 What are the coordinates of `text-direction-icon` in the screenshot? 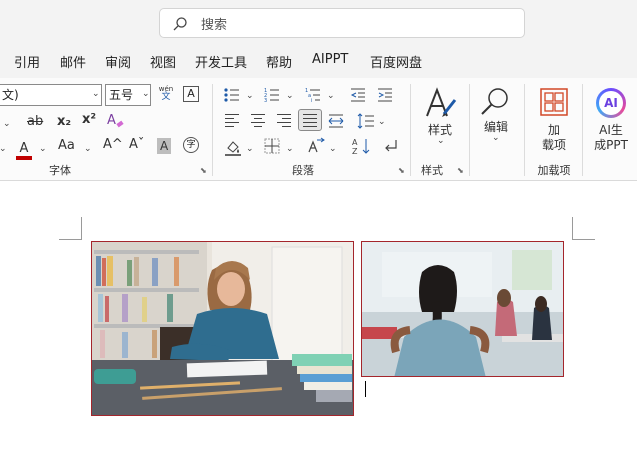 It's located at (316, 148).